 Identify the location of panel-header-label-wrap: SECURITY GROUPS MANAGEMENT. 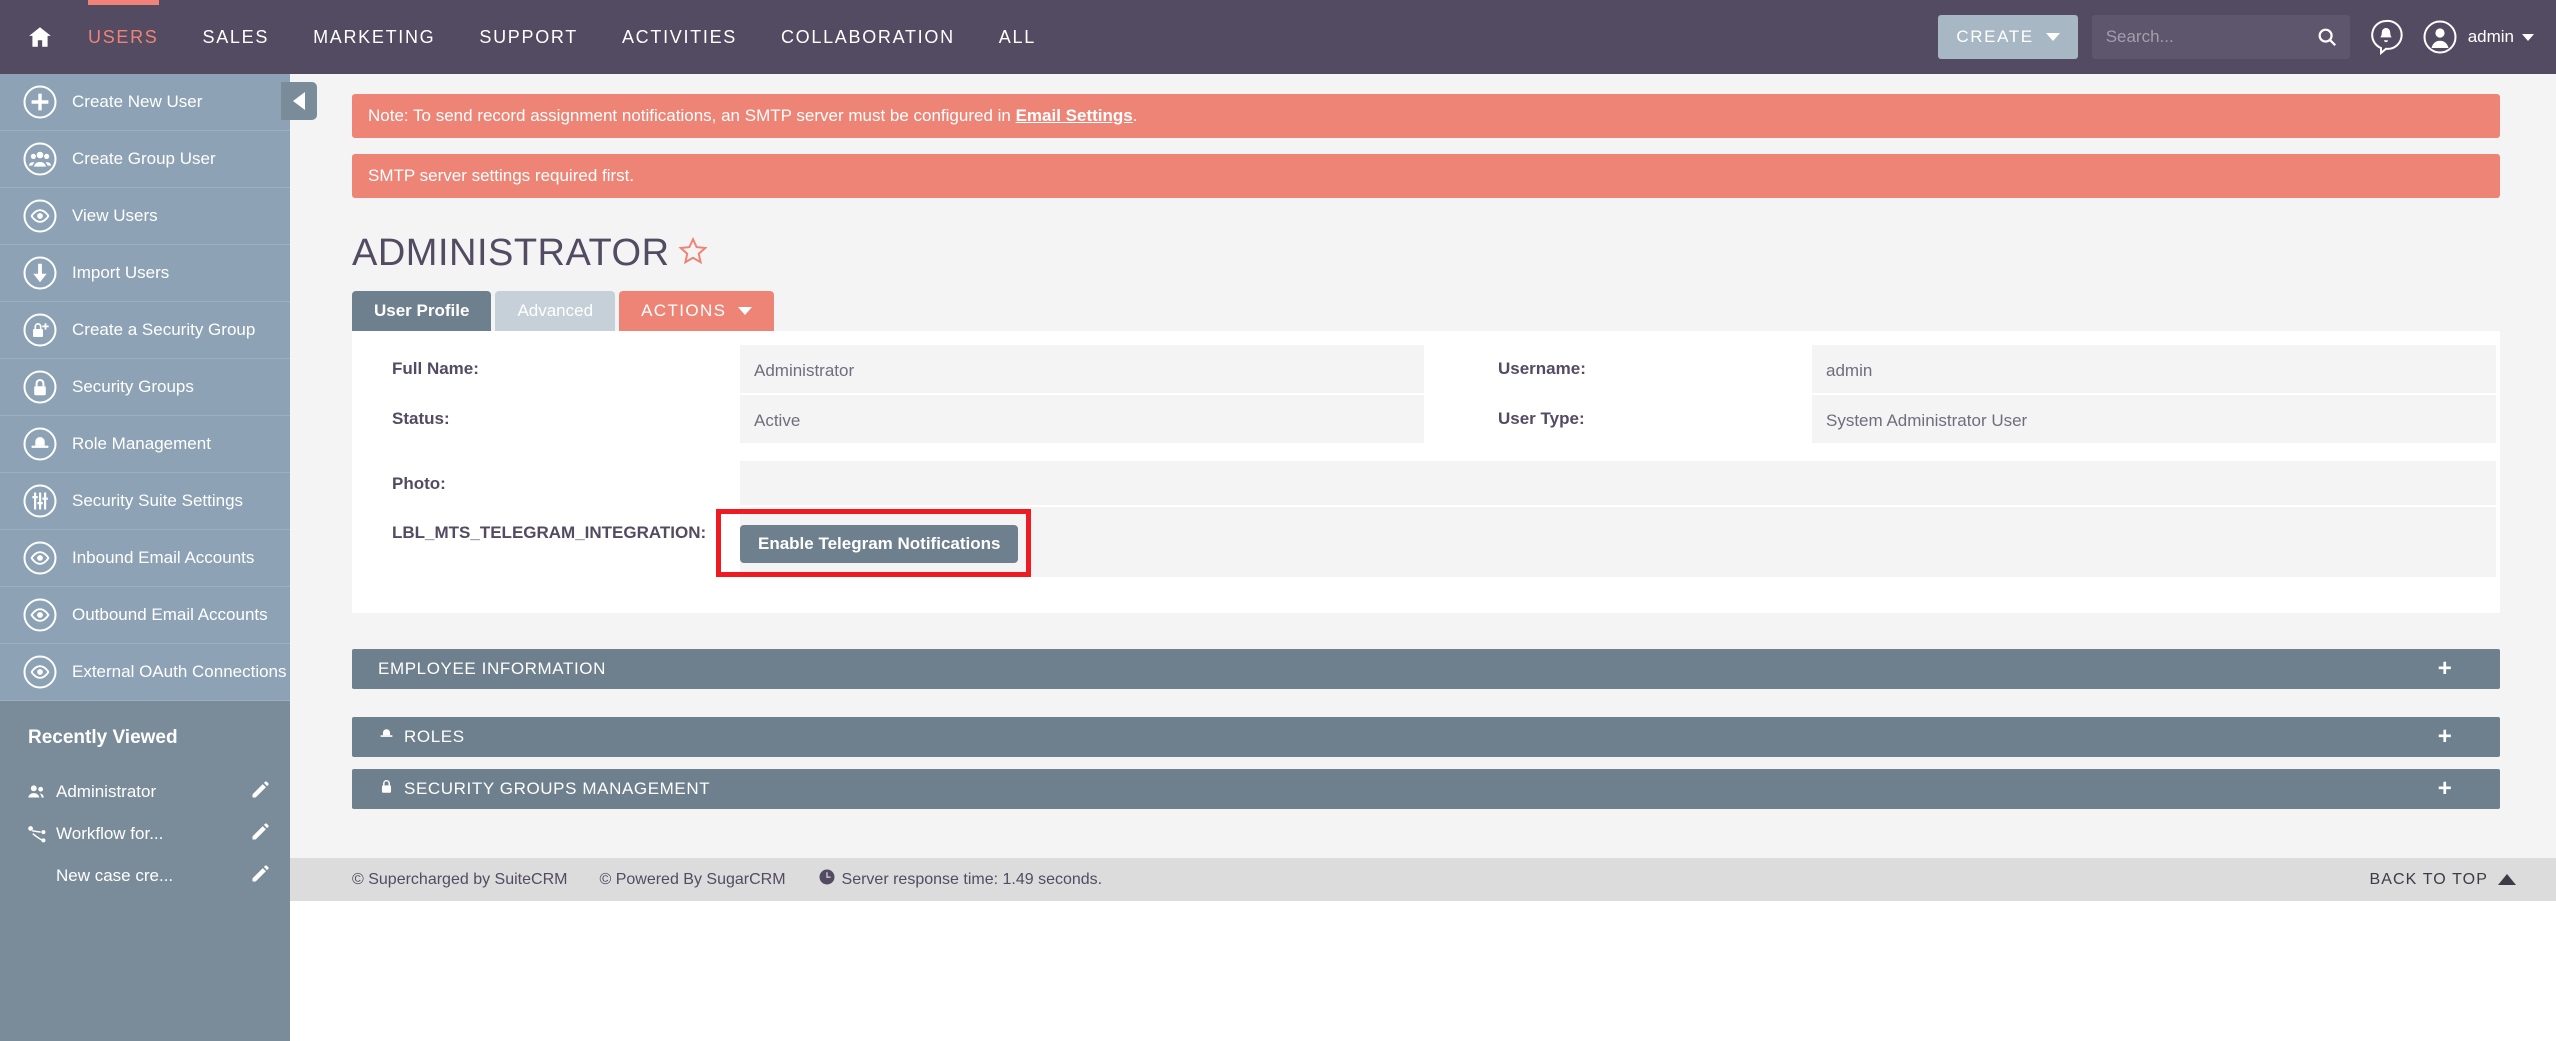
(531, 789).